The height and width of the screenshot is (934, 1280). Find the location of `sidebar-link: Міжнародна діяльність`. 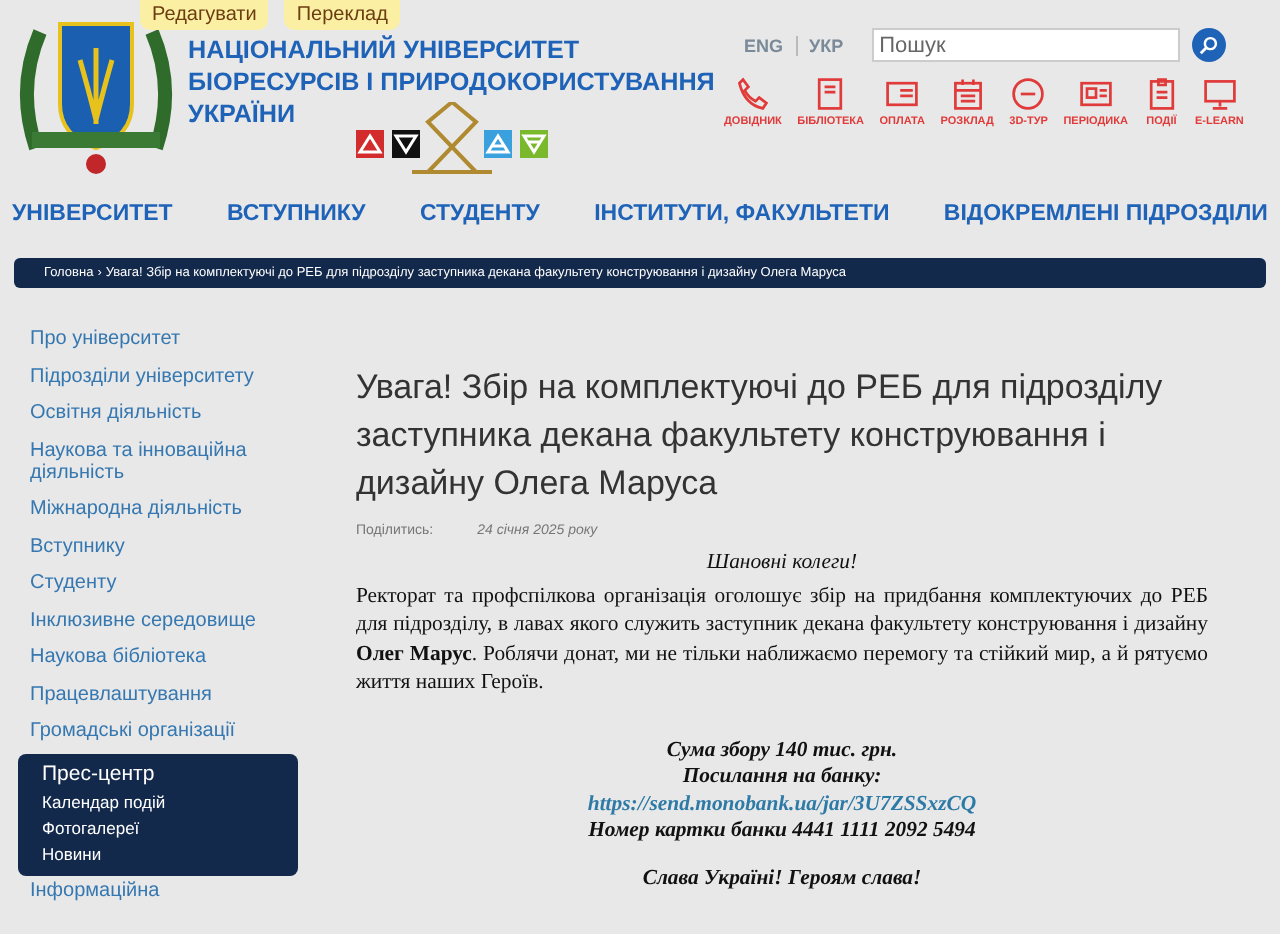

sidebar-link: Міжнародна діяльність is located at coordinates (170, 509).